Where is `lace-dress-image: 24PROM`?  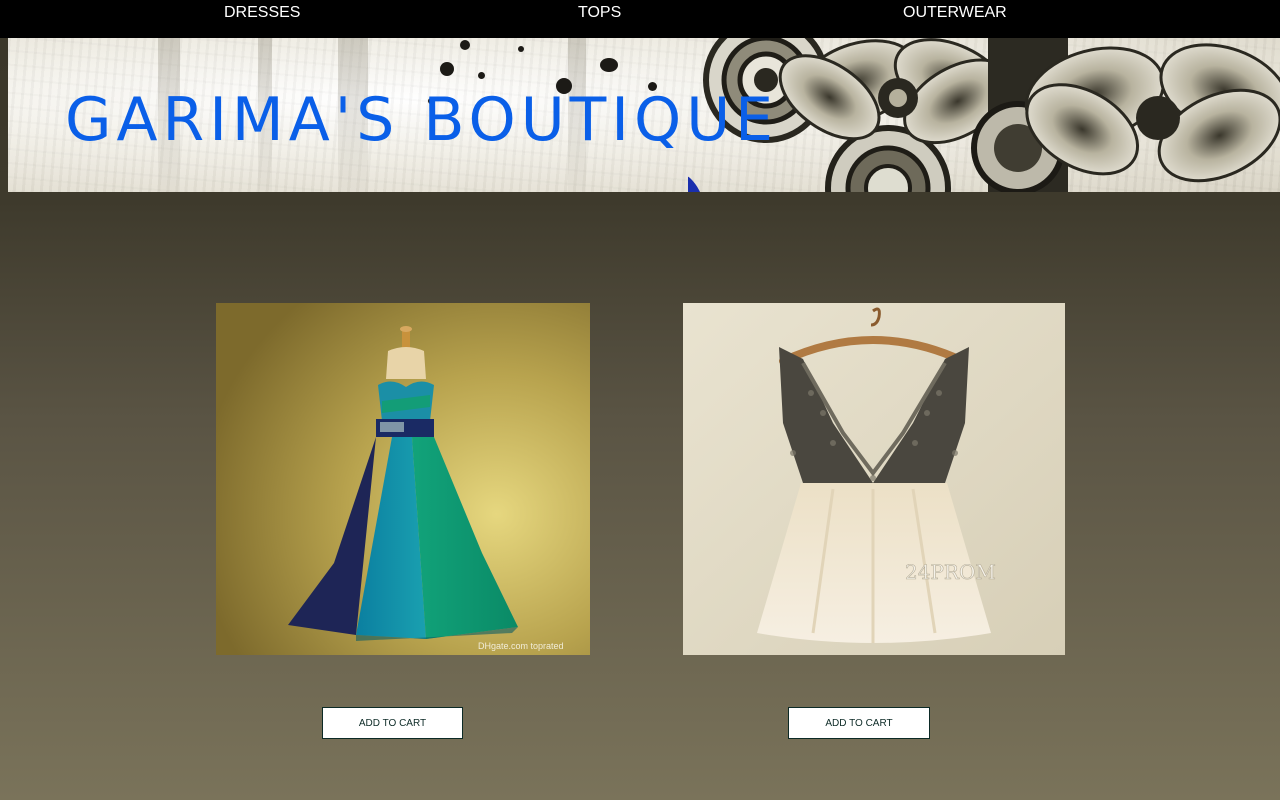 lace-dress-image: 24PROM is located at coordinates (874, 479).